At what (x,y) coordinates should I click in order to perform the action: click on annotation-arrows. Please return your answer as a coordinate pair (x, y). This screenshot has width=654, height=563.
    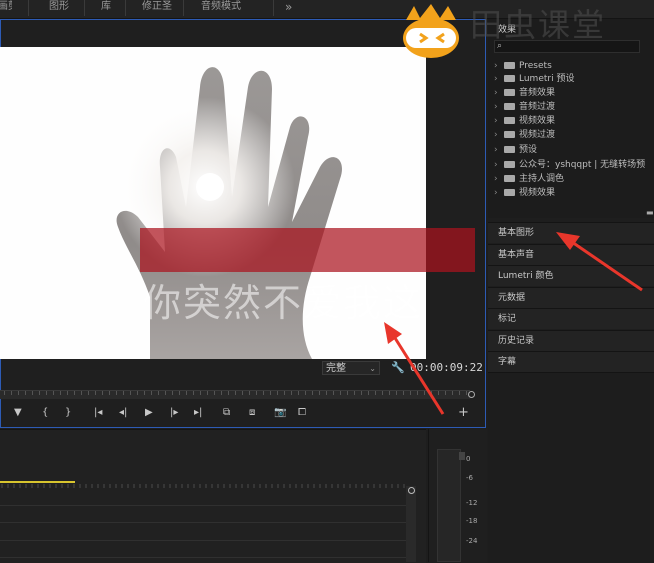
    Looking at the image, I should click on (513, 323).